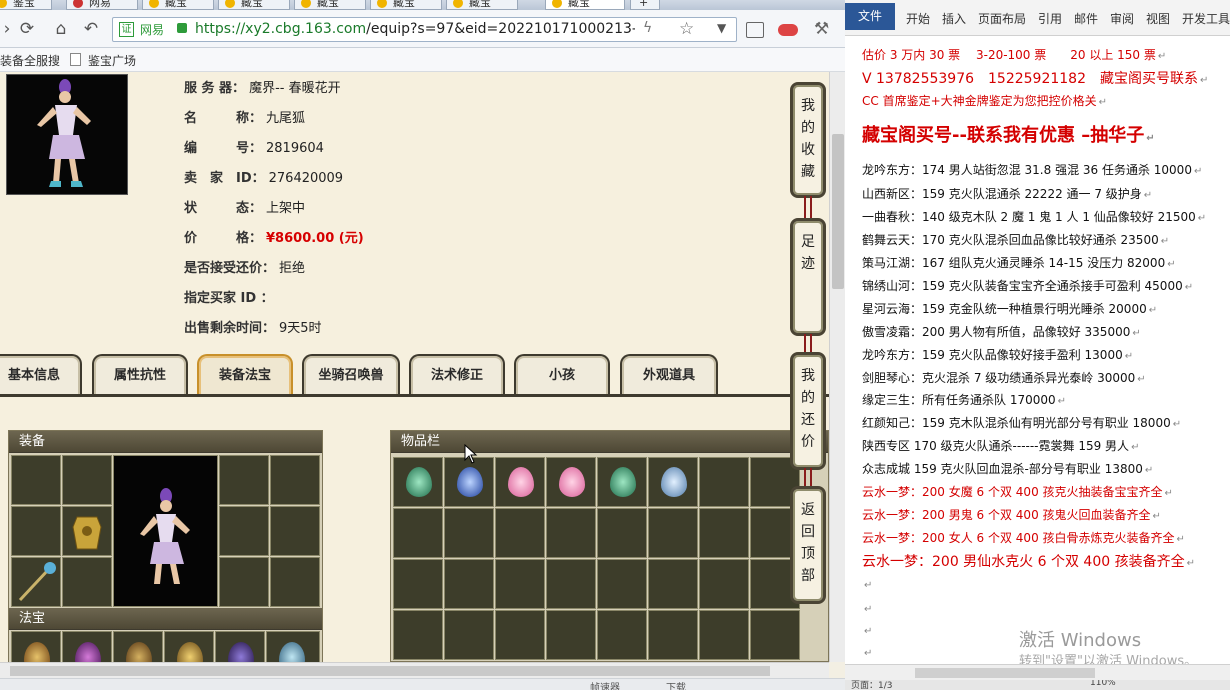 The height and width of the screenshot is (690, 1230). I want to click on home-icon: ⌂, so click(61, 29).